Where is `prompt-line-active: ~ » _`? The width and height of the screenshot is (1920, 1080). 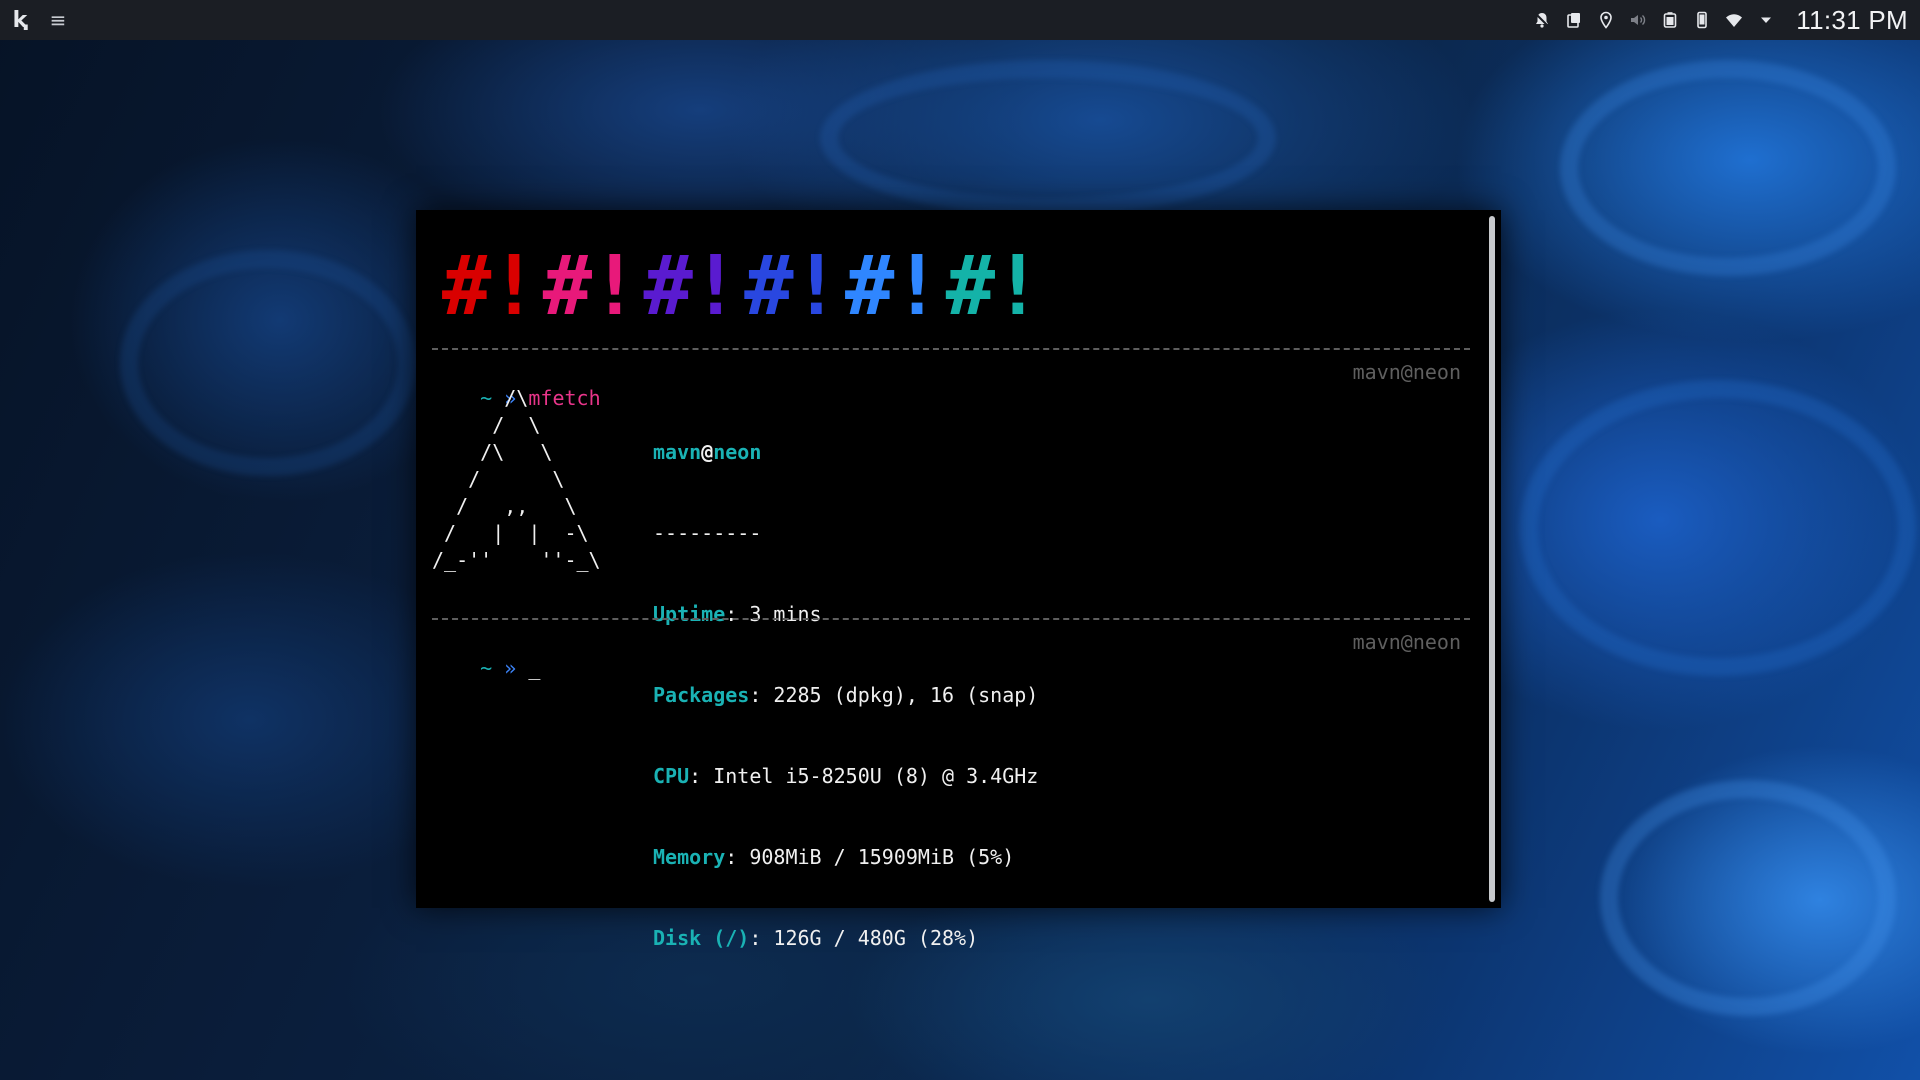 prompt-line-active: ~ » _ is located at coordinates (486, 668).